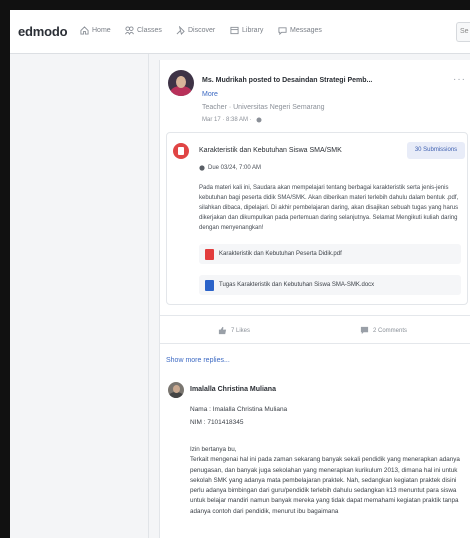 The width and height of the screenshot is (470, 538). Describe the element at coordinates (259, 120) in the screenshot. I see `globe-icon` at that location.